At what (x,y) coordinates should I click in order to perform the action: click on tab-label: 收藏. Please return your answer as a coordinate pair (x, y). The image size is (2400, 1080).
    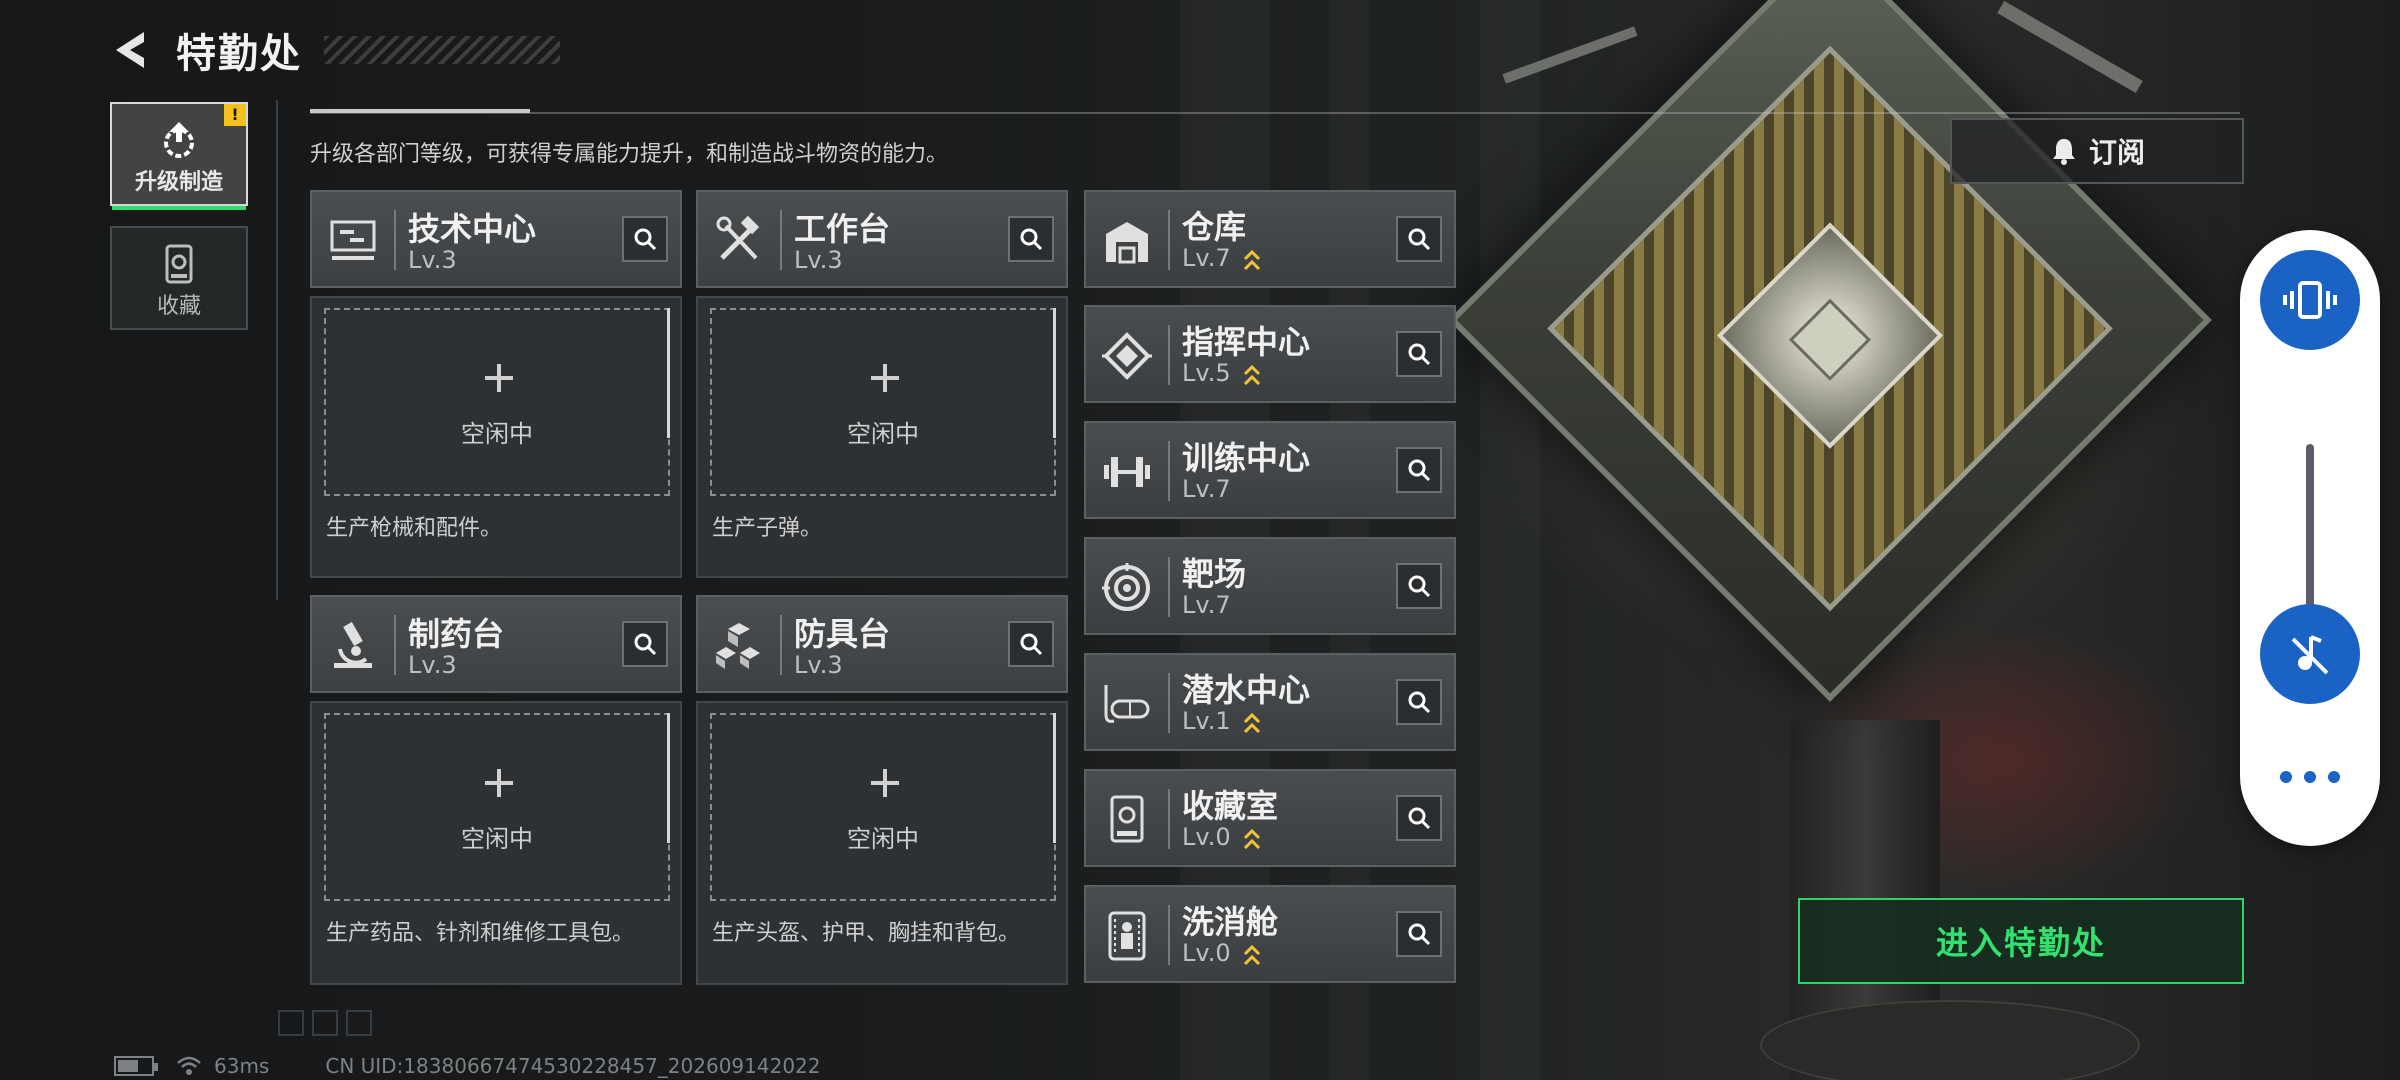
    Looking at the image, I should click on (178, 306).